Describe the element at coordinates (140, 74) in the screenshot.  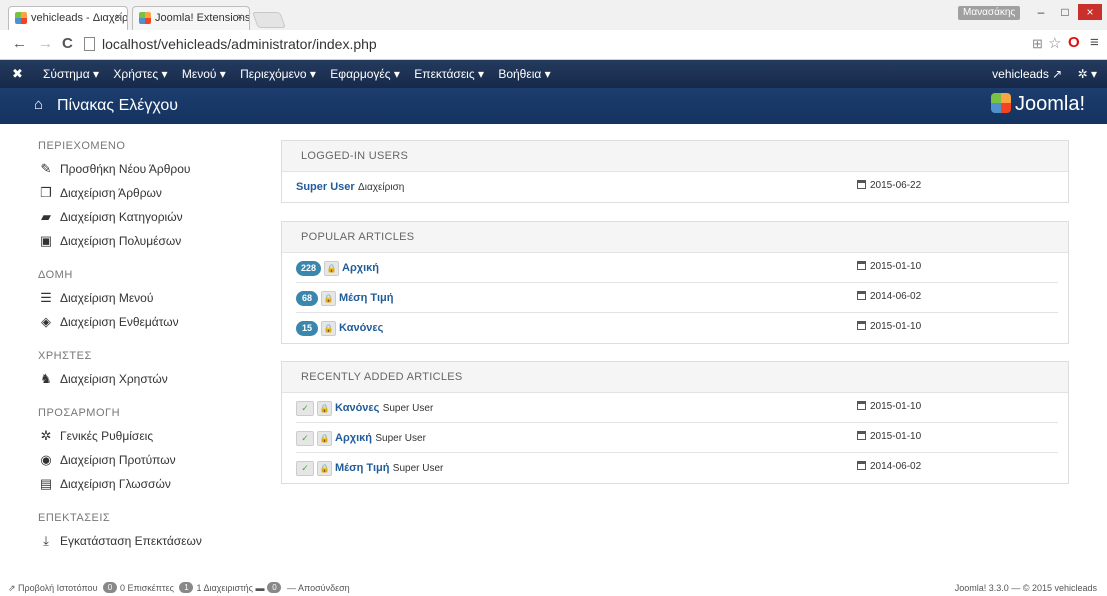
I see `menu-users: Χρήστες ▾` at that location.